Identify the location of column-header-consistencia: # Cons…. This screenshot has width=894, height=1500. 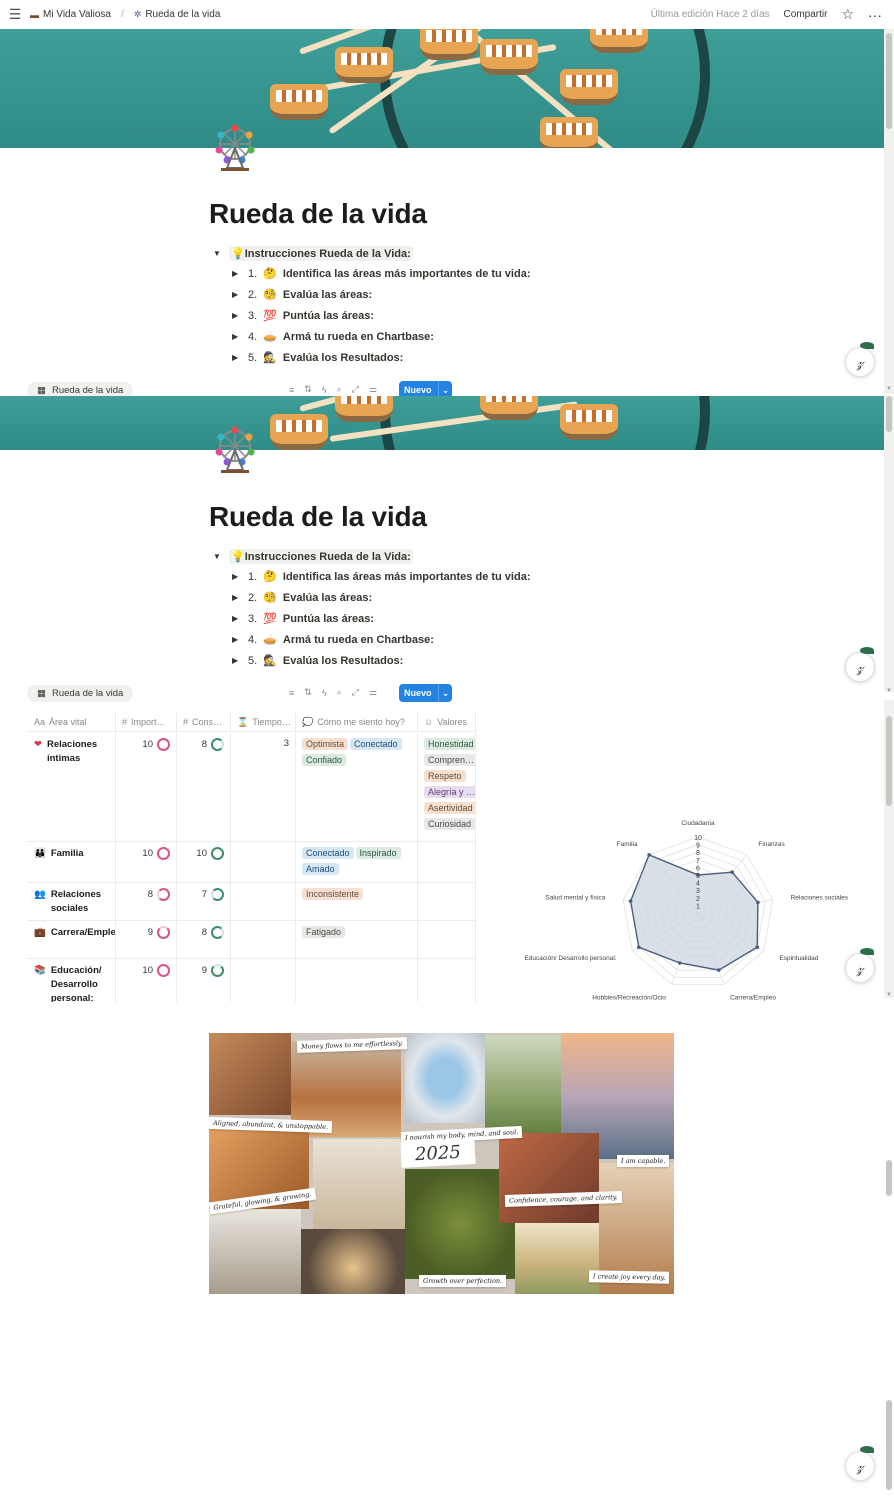
(204, 722).